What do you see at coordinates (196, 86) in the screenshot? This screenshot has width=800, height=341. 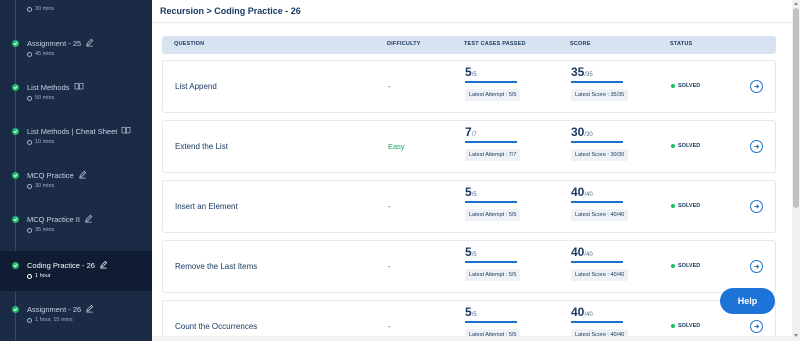 I see `question-title: List Append` at bounding box center [196, 86].